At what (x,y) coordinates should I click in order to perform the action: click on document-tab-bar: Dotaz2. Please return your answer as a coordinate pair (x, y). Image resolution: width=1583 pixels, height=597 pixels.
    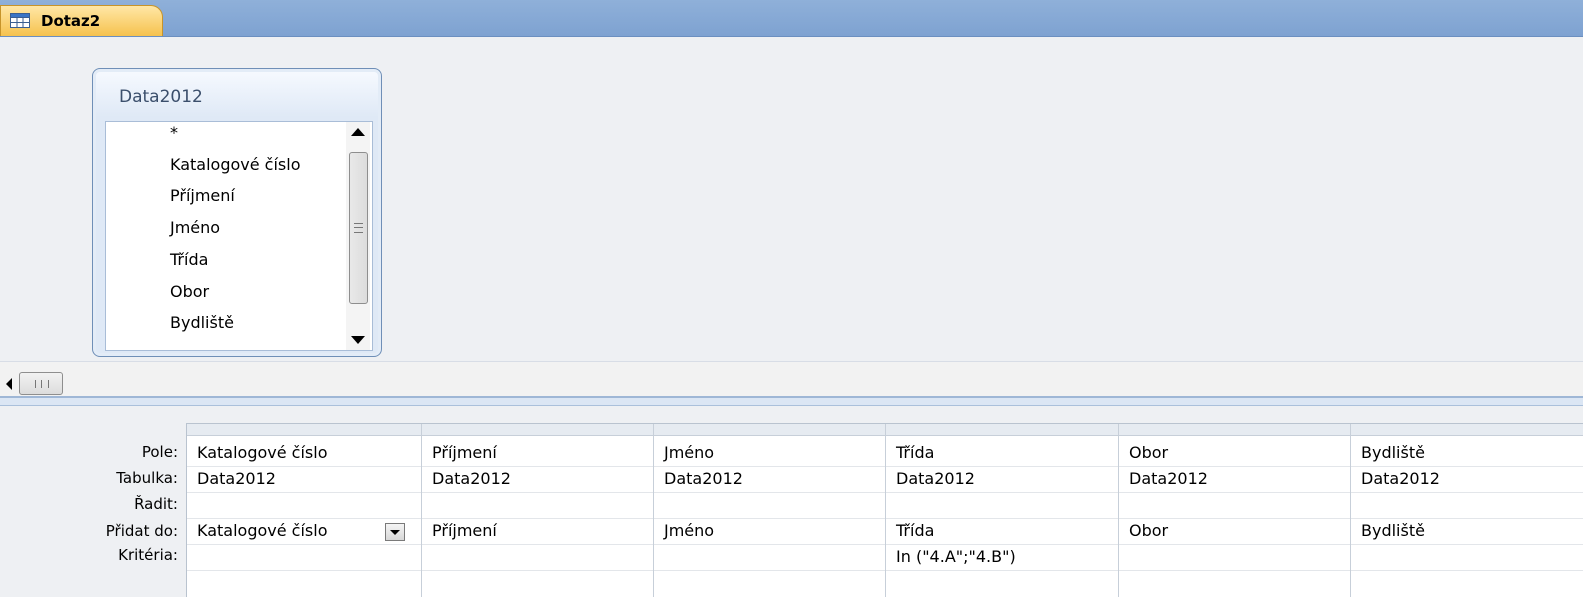
    Looking at the image, I should click on (791, 18).